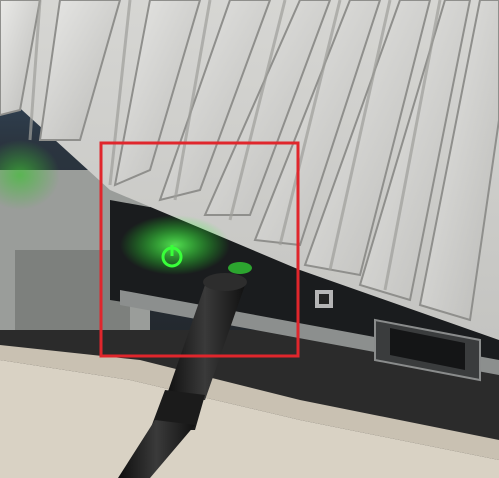 Image resolution: width=499 pixels, height=478 pixels. Describe the element at coordinates (240, 268) in the screenshot. I see `led-reflection` at that location.